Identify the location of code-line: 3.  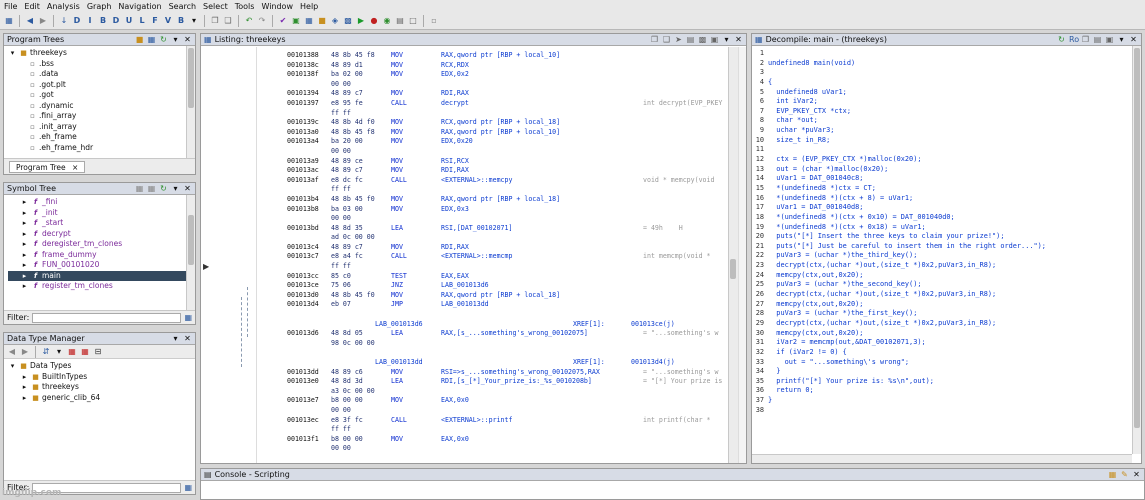
(941, 73).